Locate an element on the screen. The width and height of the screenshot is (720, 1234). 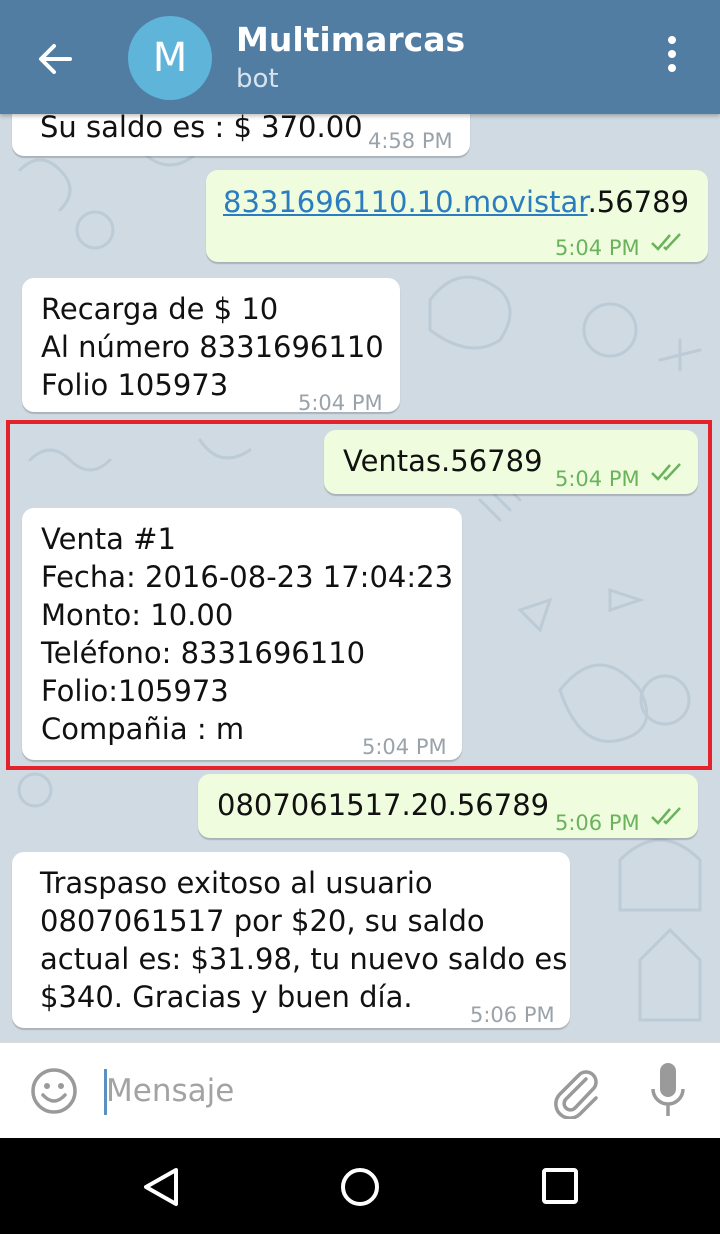
message-composer is located at coordinates (360, 1090).